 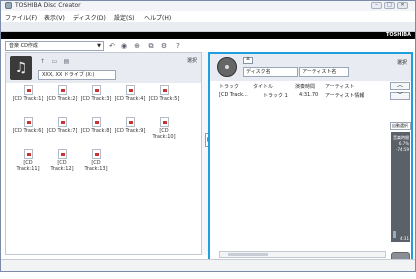 I want to click on file-label: [CD Track:7], so click(x=62, y=131).